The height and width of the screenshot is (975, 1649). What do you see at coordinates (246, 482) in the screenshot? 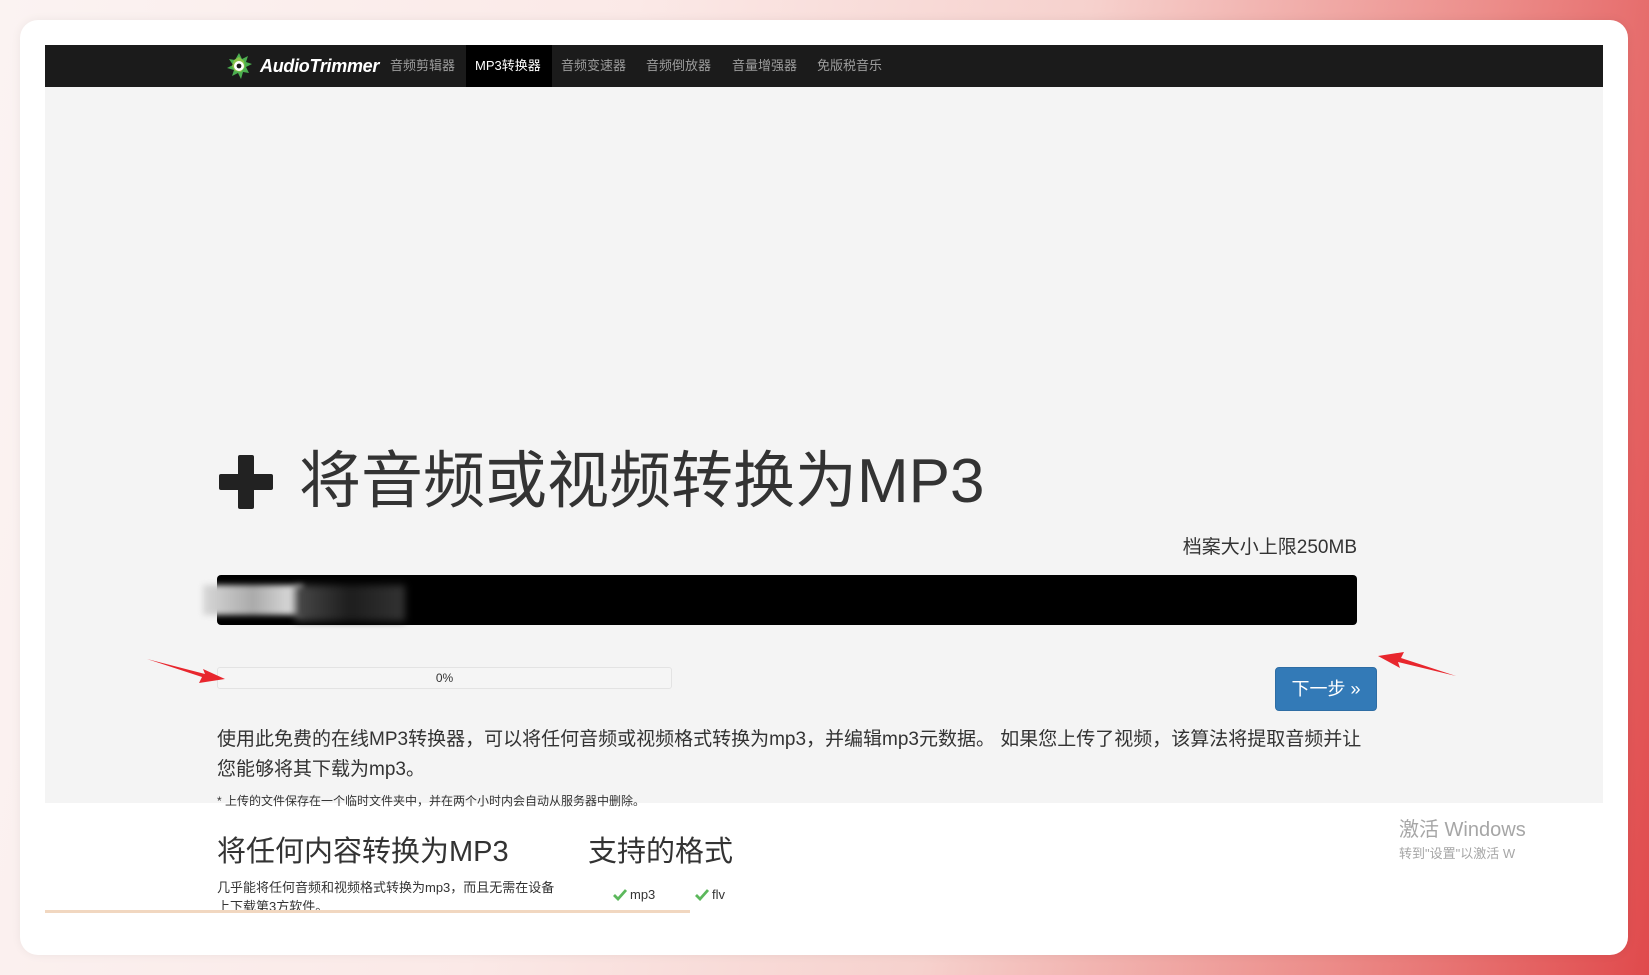
I see `plus-icon` at bounding box center [246, 482].